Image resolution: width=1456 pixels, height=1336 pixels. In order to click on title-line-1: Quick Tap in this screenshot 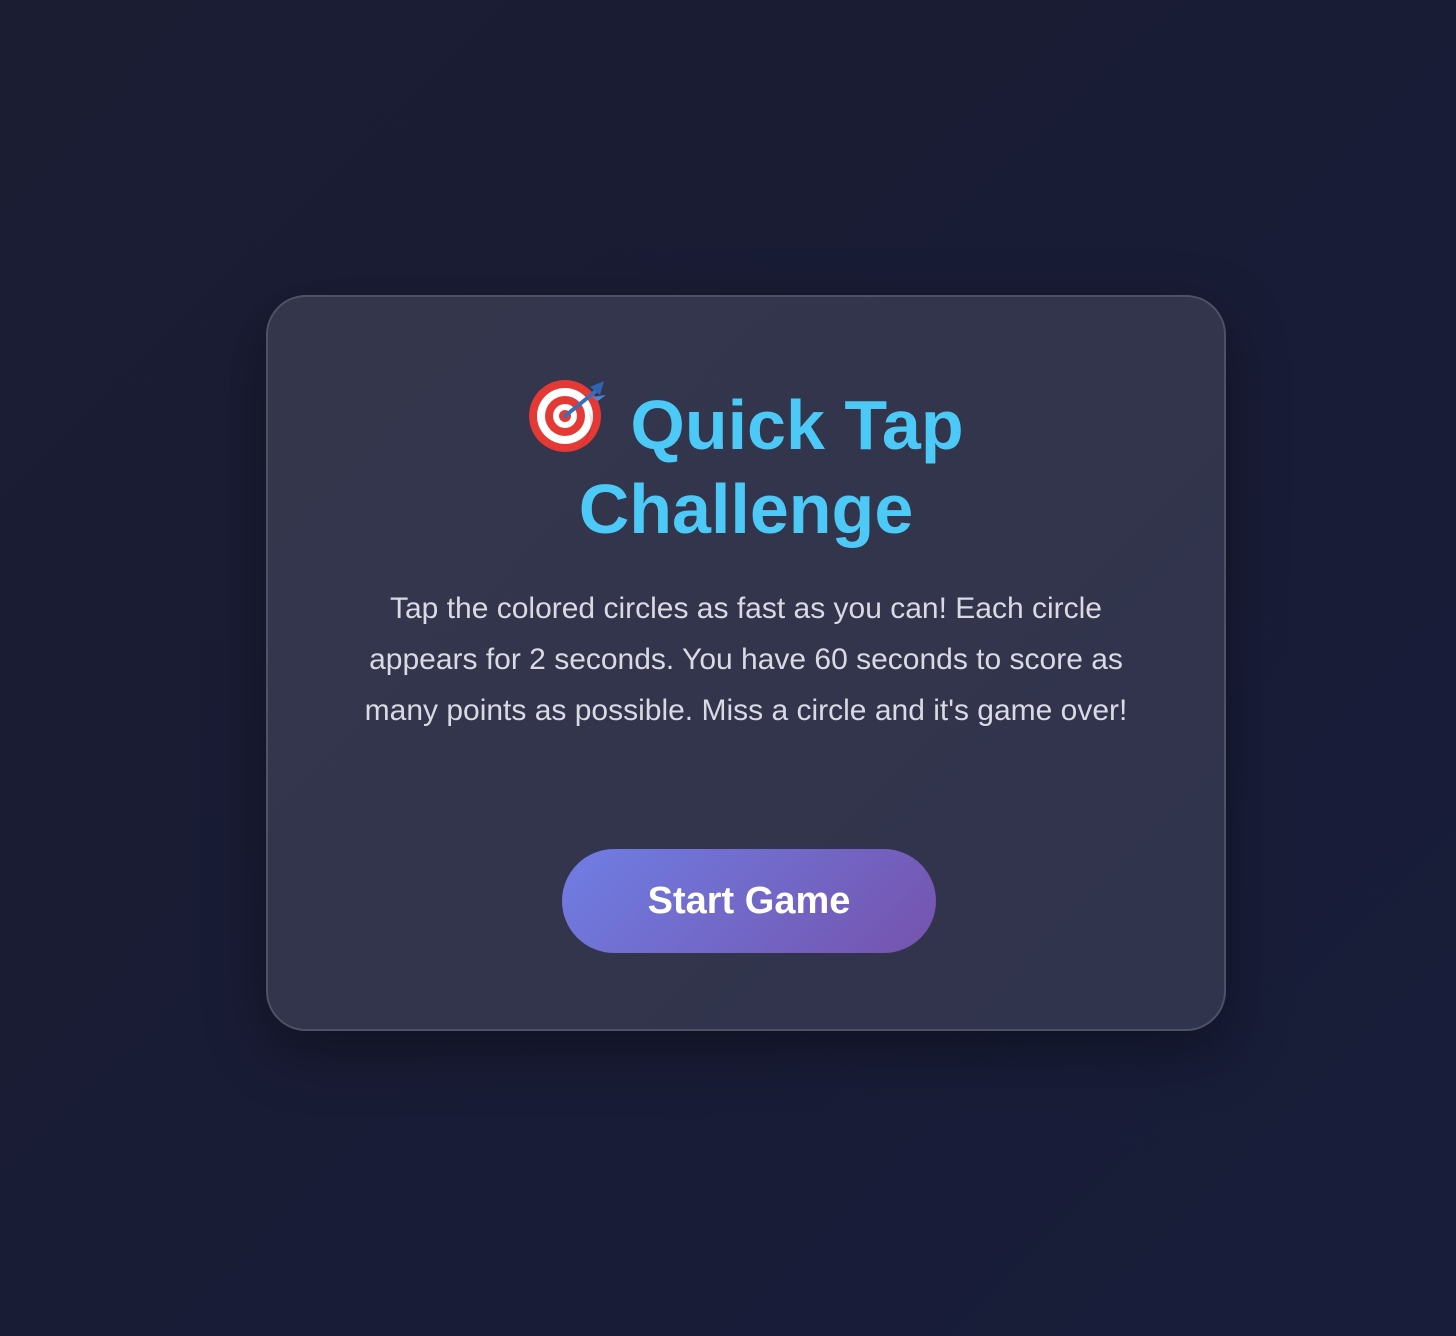, I will do `click(746, 422)`.